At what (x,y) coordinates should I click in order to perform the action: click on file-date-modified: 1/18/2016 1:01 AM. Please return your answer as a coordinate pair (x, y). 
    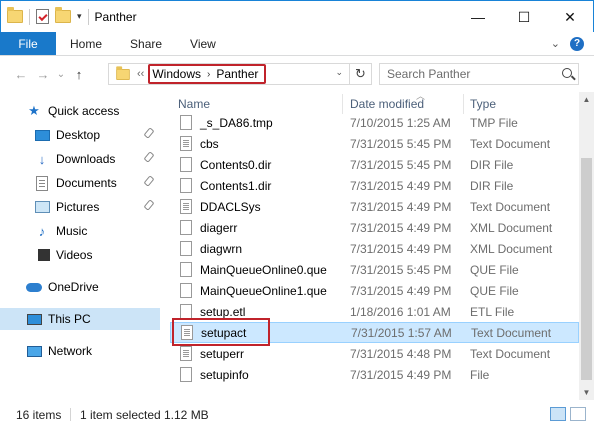
    Looking at the image, I should click on (400, 311).